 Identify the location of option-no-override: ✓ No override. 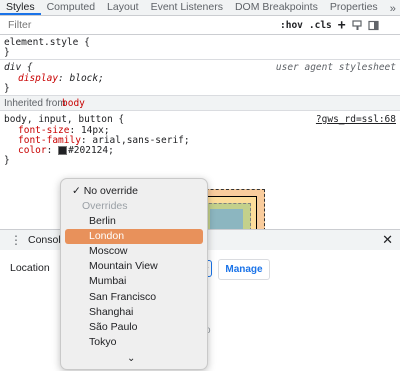
(134, 191).